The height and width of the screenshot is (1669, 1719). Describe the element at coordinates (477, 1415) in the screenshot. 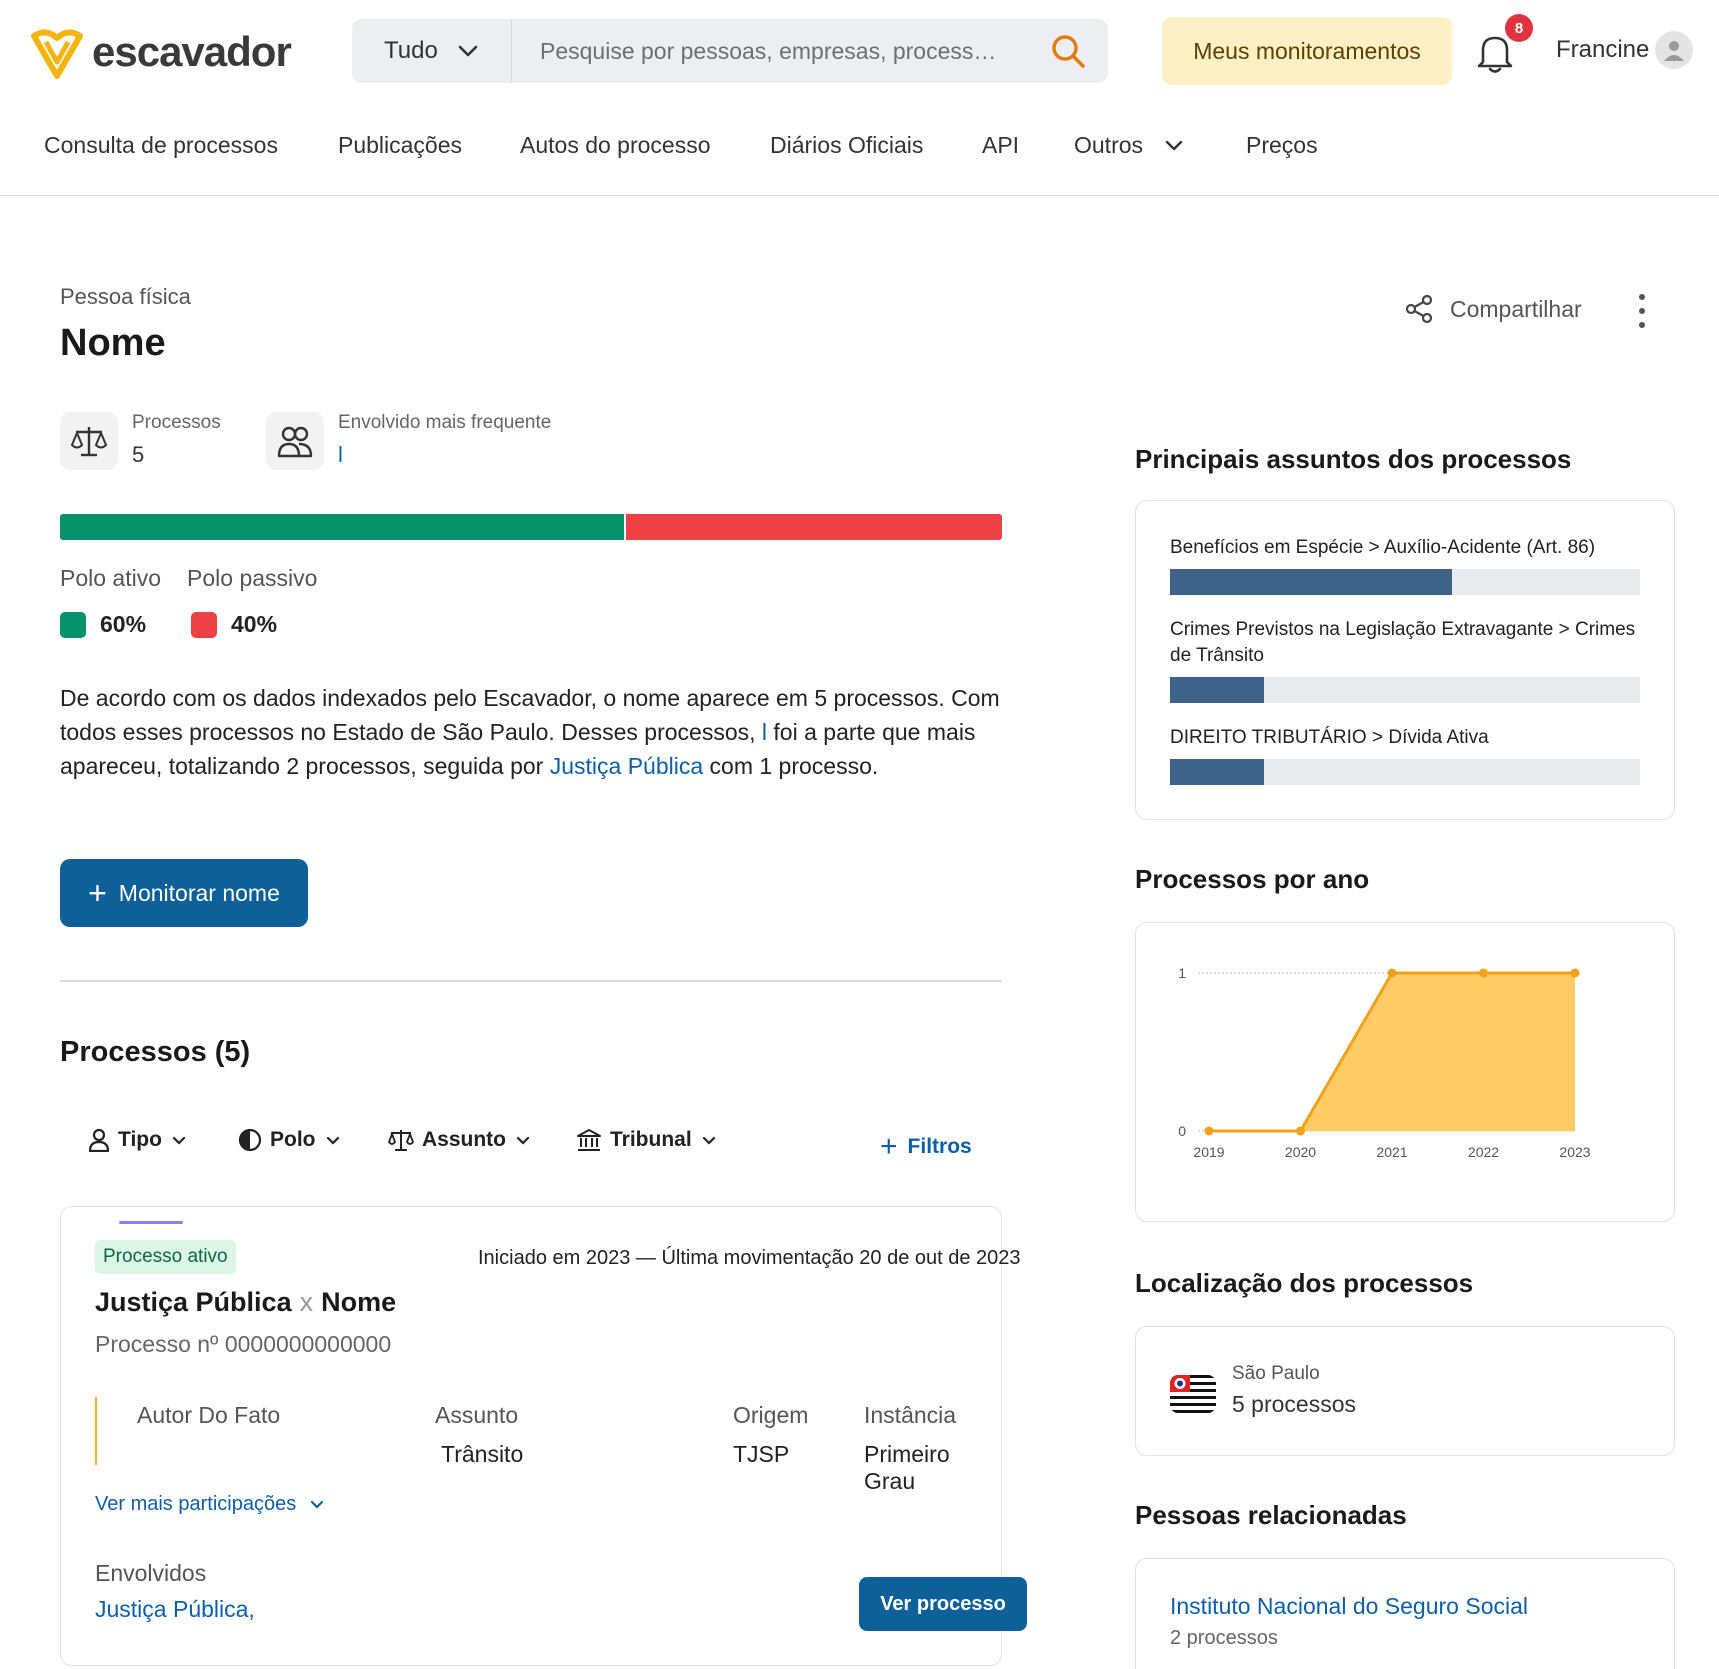

I see `process-col-label: Assunto` at that location.